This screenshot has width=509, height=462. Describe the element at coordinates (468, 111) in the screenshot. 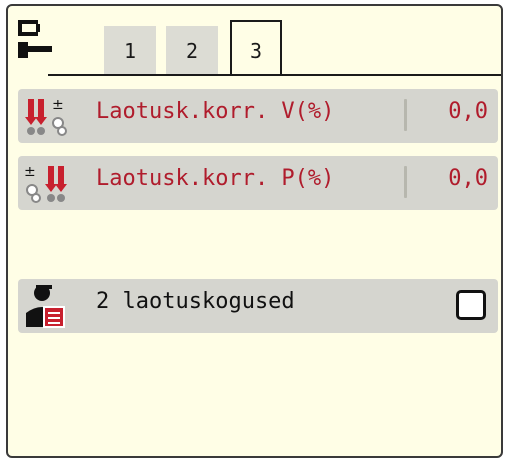

I see `spread-correction-left-value: 0,0` at that location.